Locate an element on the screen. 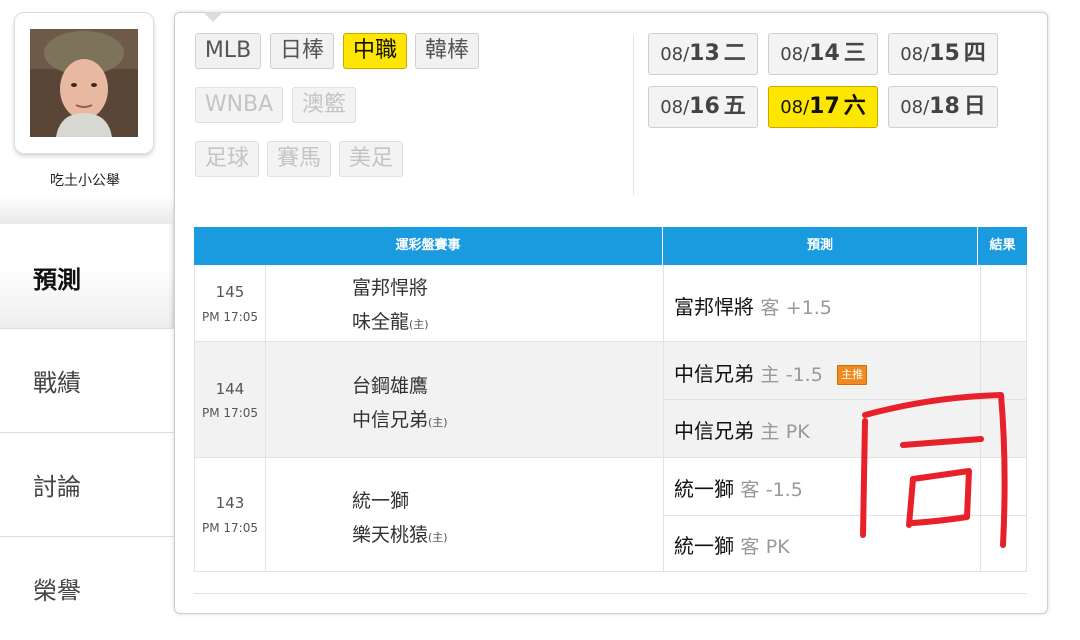 The image size is (1080, 640). game-number: 143 is located at coordinates (230, 503).